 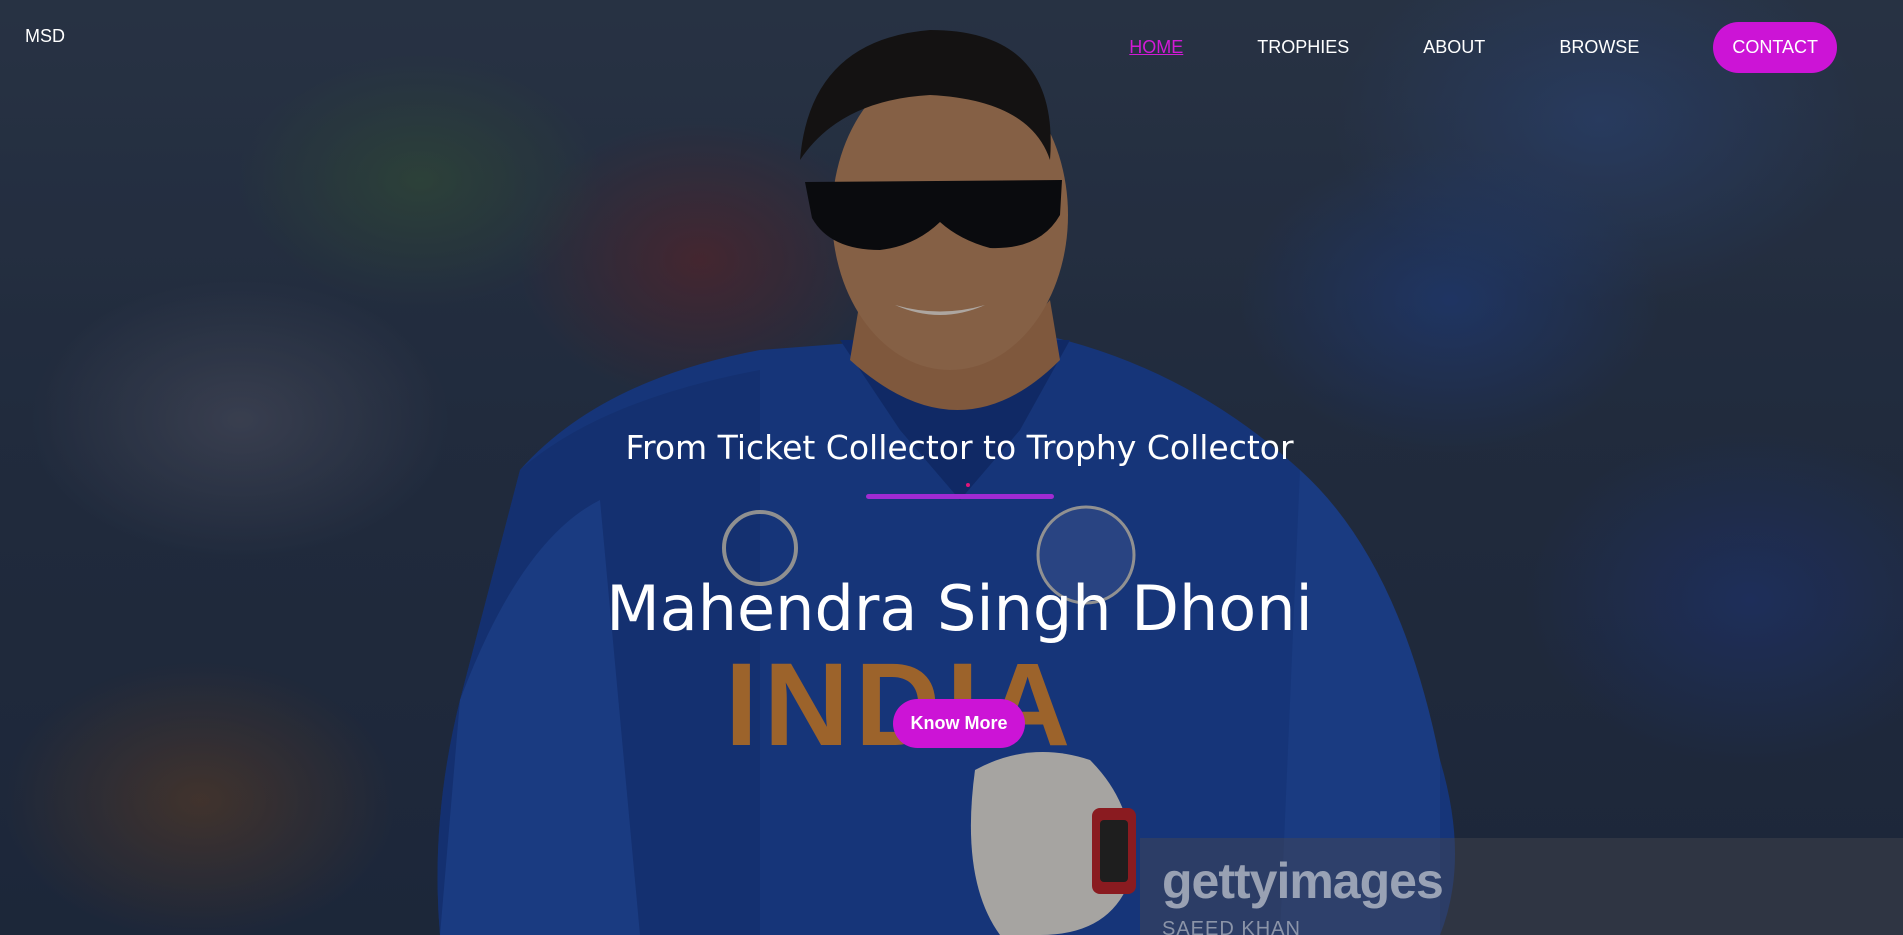 What do you see at coordinates (1303, 881) in the screenshot?
I see `getty-watermark: gettyimages` at bounding box center [1303, 881].